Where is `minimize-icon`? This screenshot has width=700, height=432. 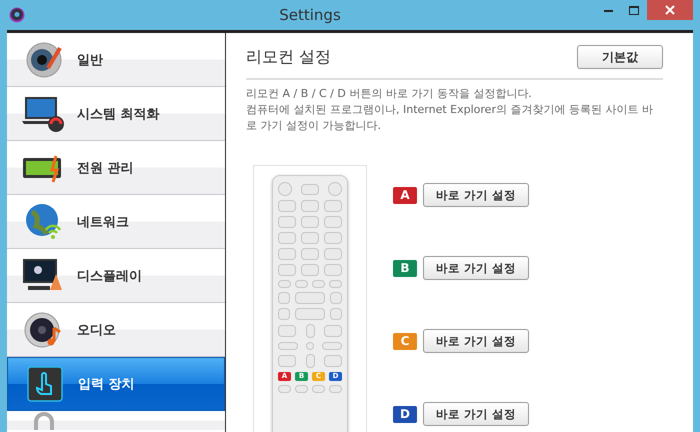
minimize-icon is located at coordinates (608, 10).